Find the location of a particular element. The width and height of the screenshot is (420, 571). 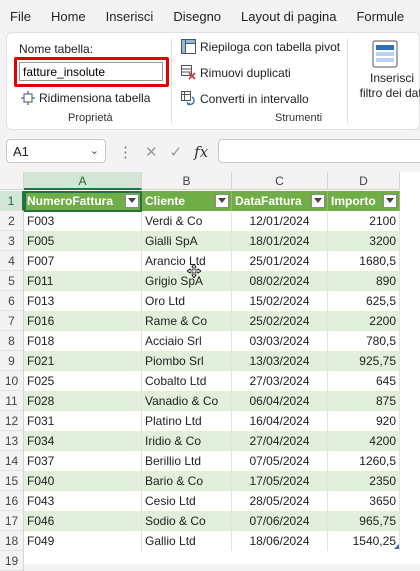

table-resize-handle is located at coordinates (396, 546).